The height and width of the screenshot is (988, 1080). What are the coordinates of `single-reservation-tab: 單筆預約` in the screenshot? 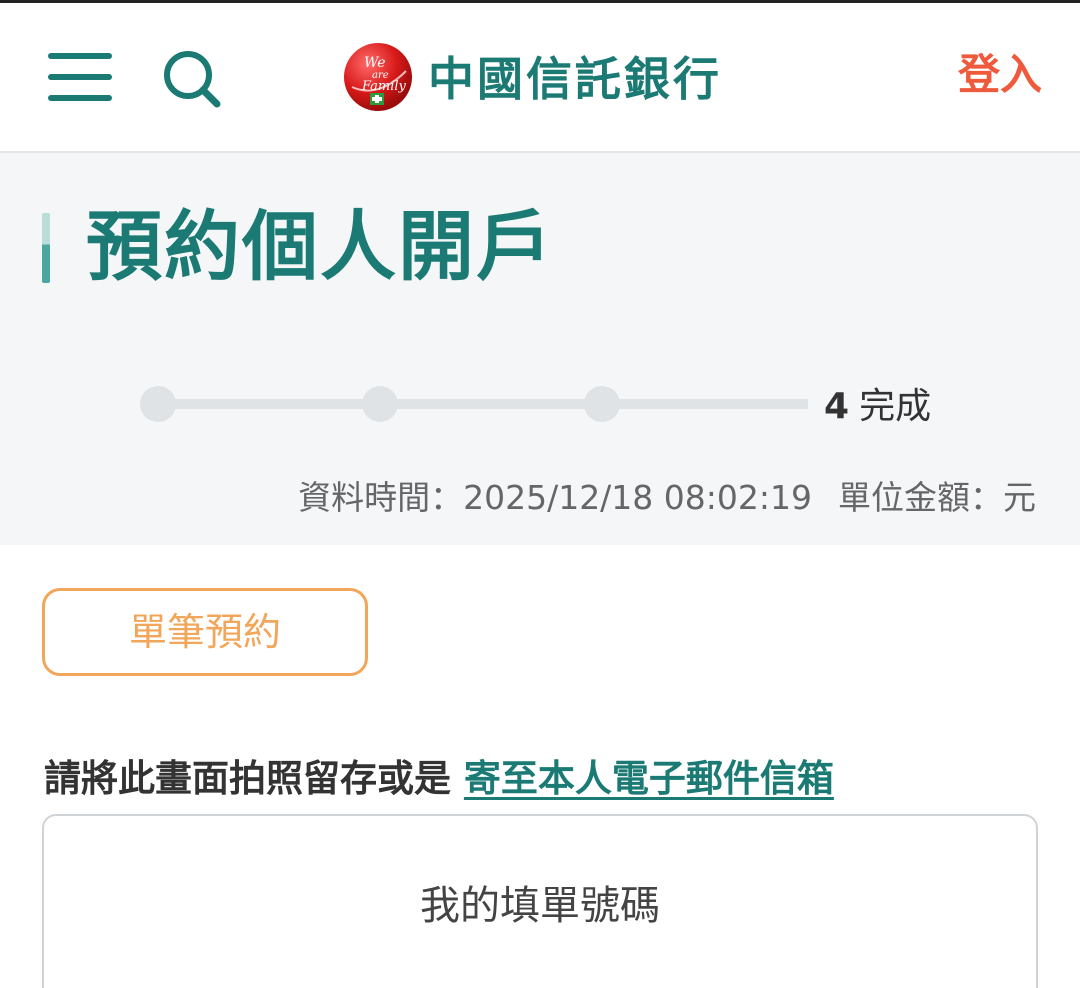 It's located at (205, 632).